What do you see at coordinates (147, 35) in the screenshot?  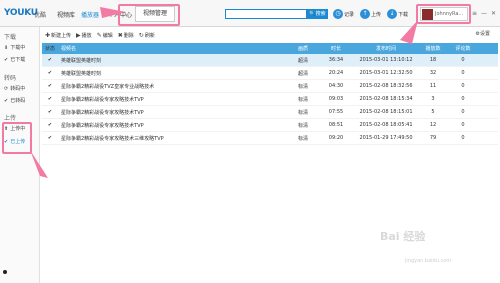 I see `refresh-button: ↻ 刷新` at bounding box center [147, 35].